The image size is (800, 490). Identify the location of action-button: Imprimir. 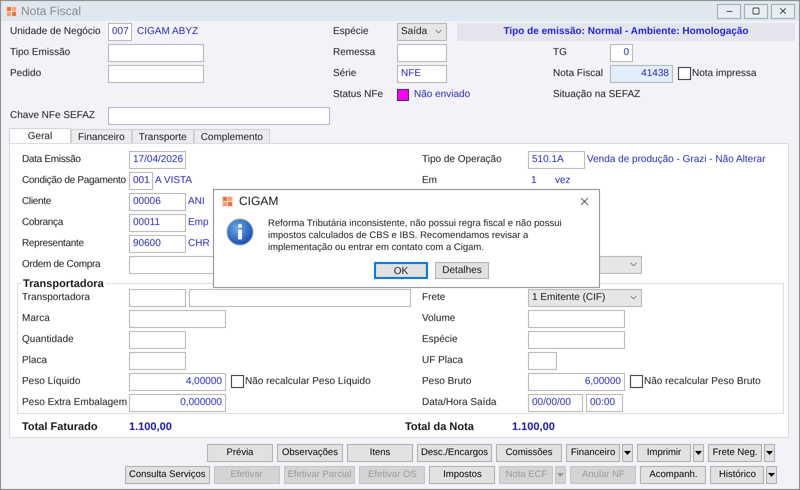
(664, 453).